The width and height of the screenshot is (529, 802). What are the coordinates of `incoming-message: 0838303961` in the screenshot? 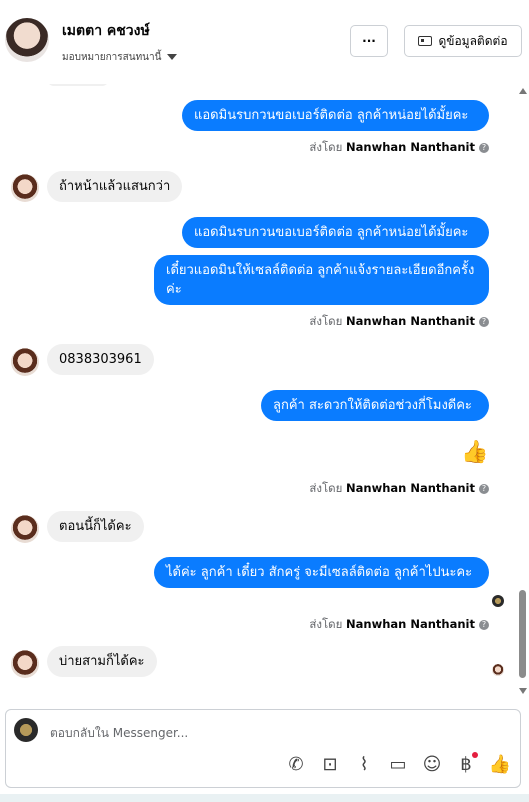 It's located at (100, 359).